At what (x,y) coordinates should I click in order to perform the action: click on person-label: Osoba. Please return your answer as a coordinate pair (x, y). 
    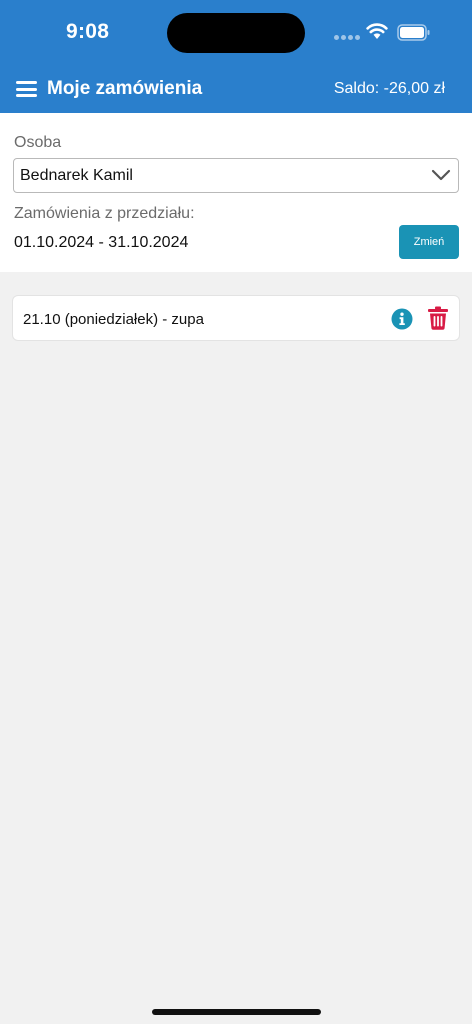
    Looking at the image, I should click on (38, 142).